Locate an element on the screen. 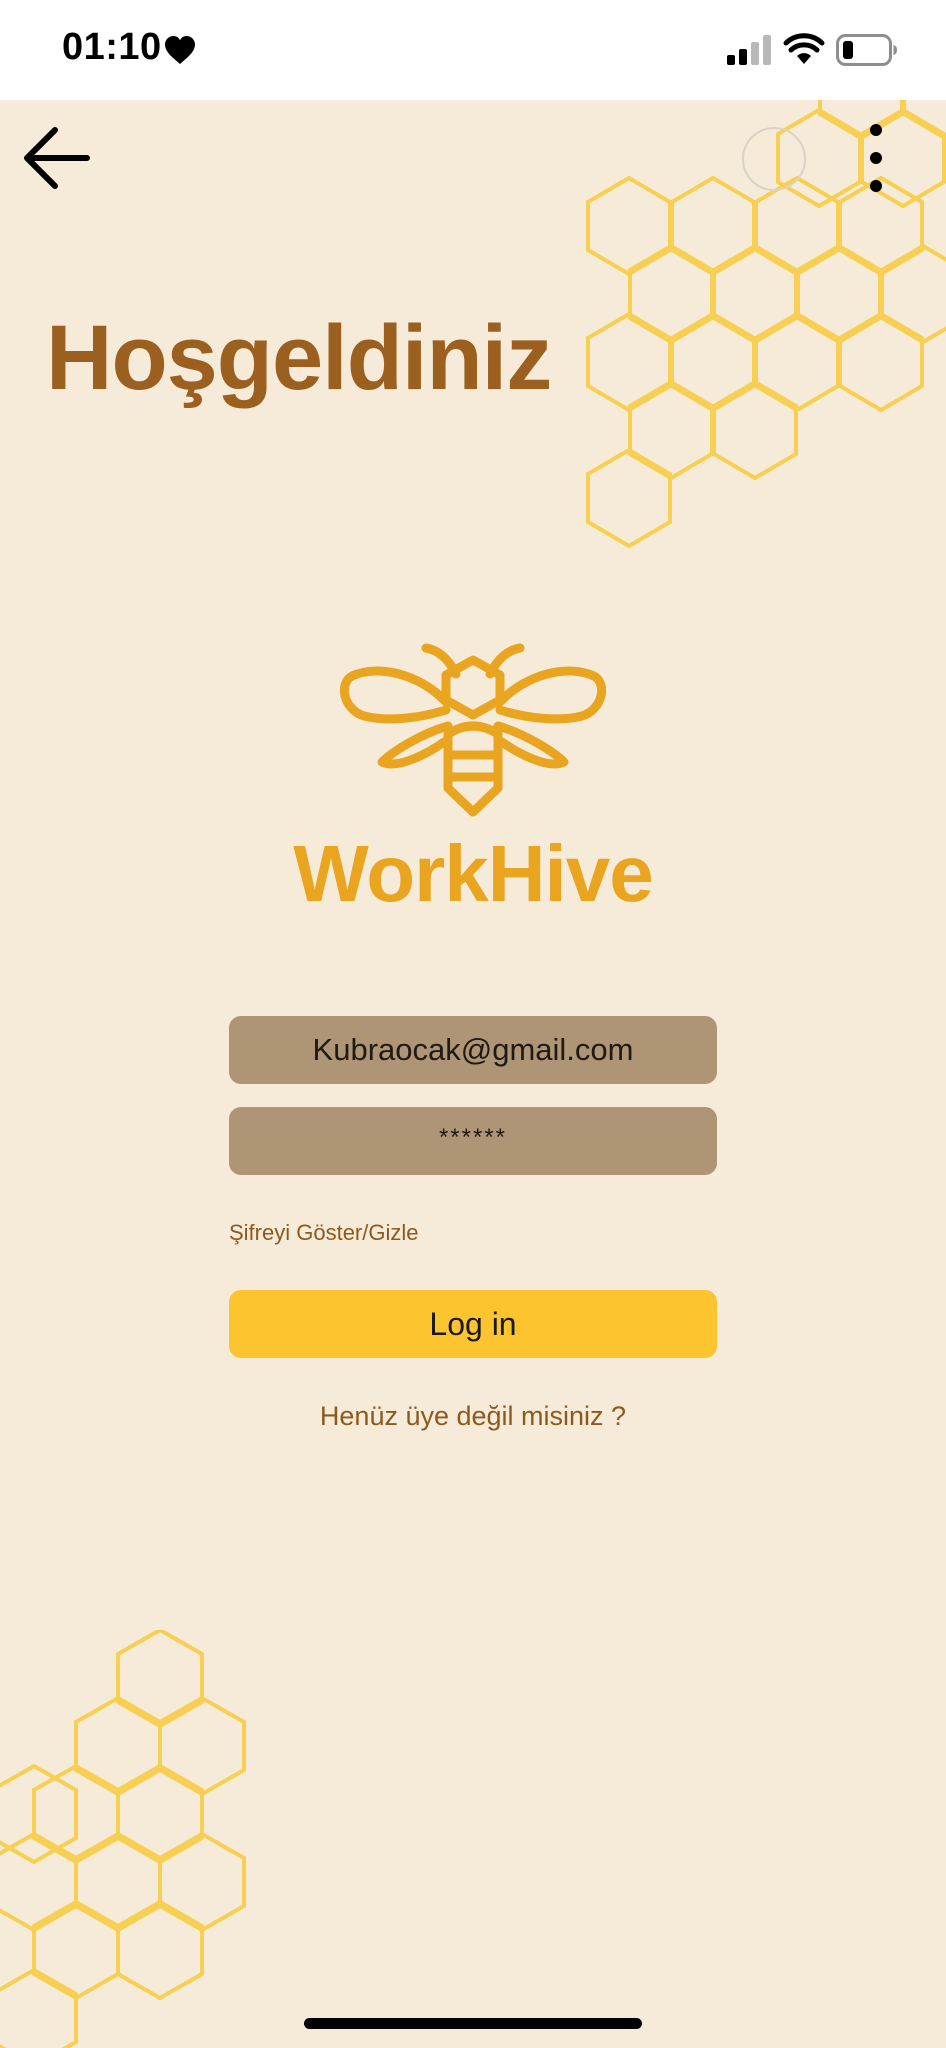  back-button is located at coordinates (56, 158).